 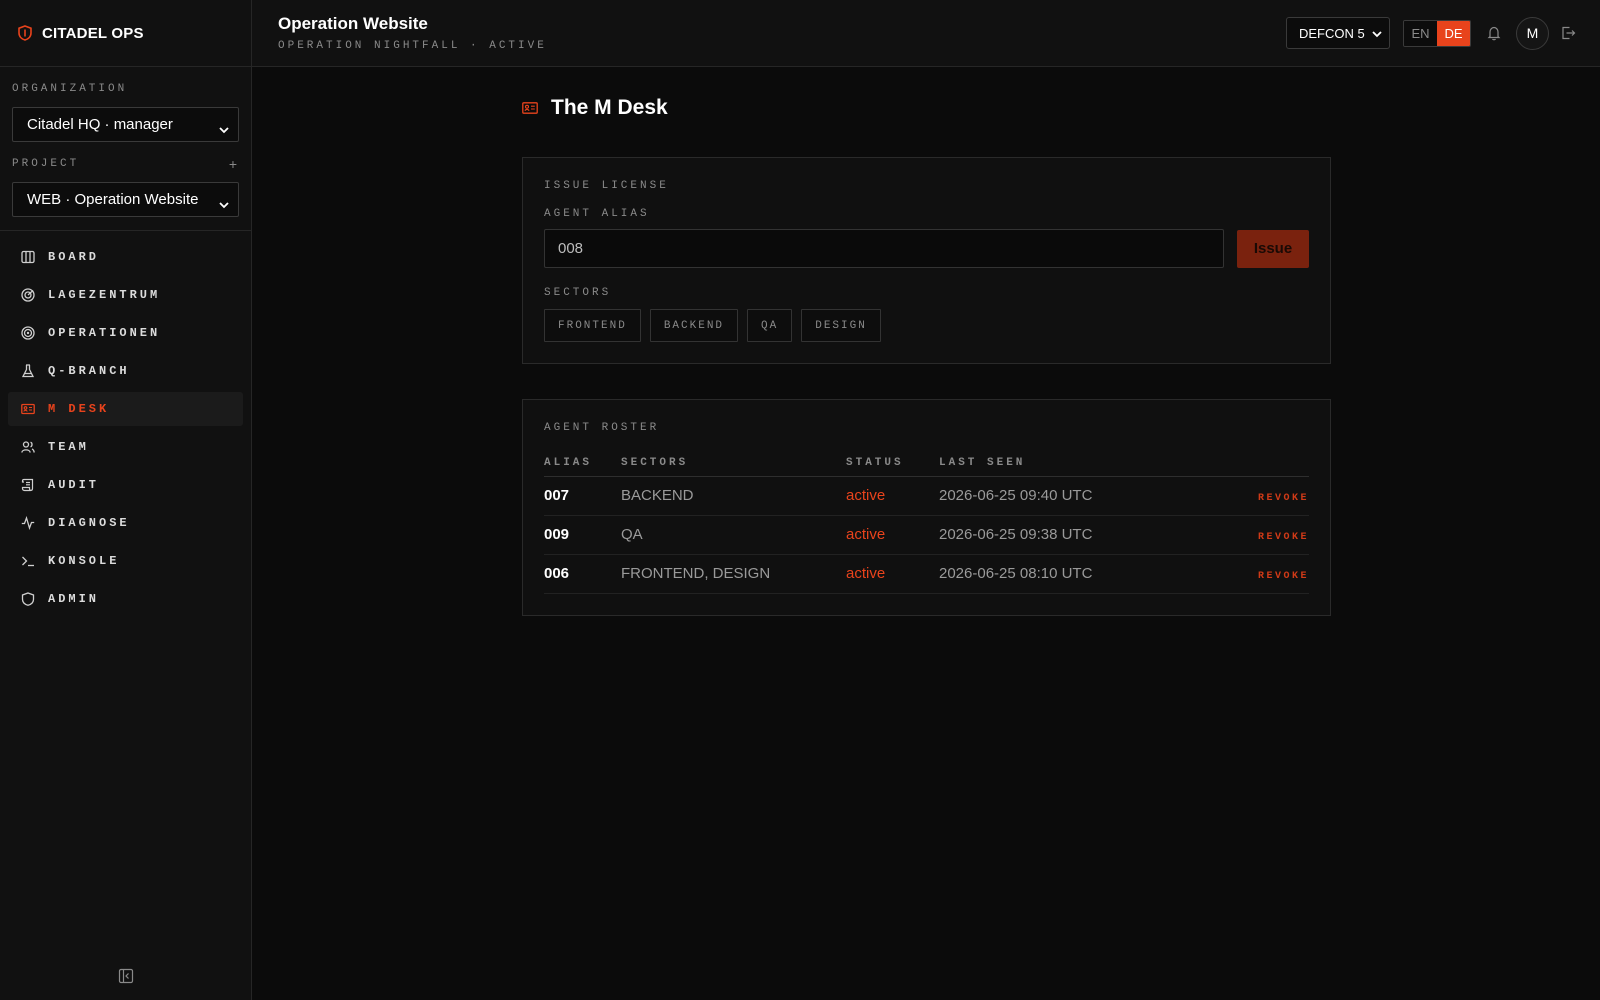 I want to click on cell-last-seen: 2026-06-25 08:10 UTC, so click(x=1078, y=574).